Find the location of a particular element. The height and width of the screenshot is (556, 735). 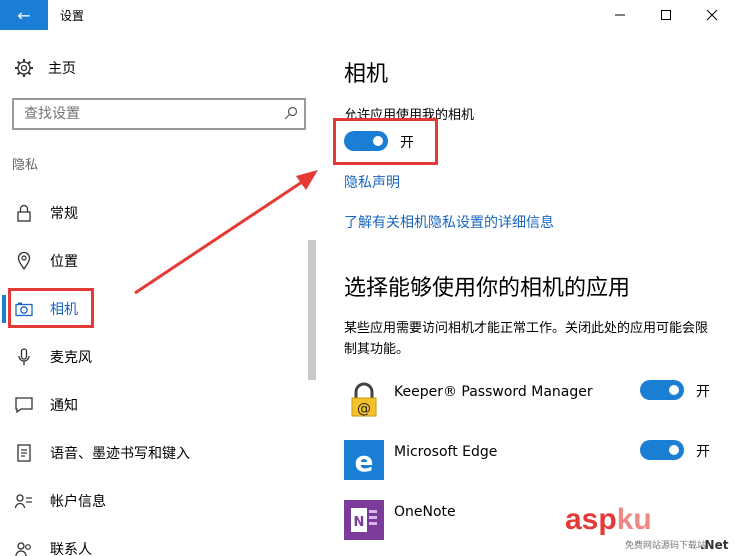

watermark-logo: aspku is located at coordinates (608, 520).